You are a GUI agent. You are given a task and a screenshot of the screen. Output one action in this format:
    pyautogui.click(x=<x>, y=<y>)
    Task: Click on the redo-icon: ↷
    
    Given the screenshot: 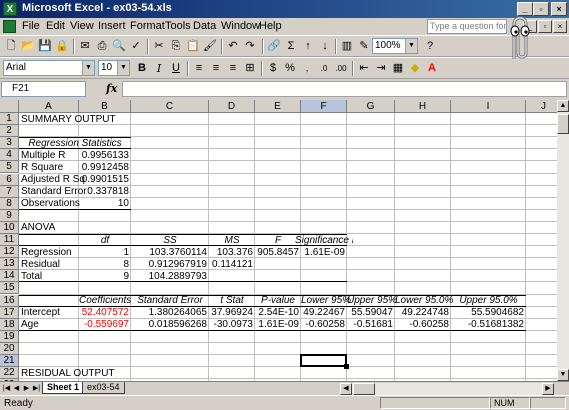 What is the action you would take?
    pyautogui.click(x=250, y=46)
    